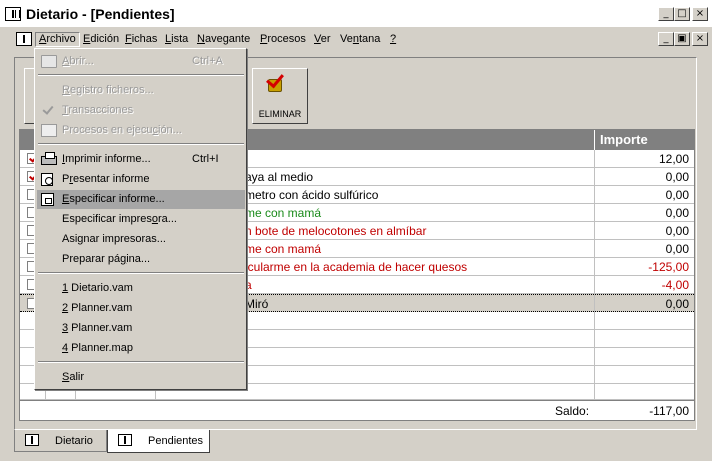  What do you see at coordinates (700, 39) in the screenshot?
I see `child-close-button: ×` at bounding box center [700, 39].